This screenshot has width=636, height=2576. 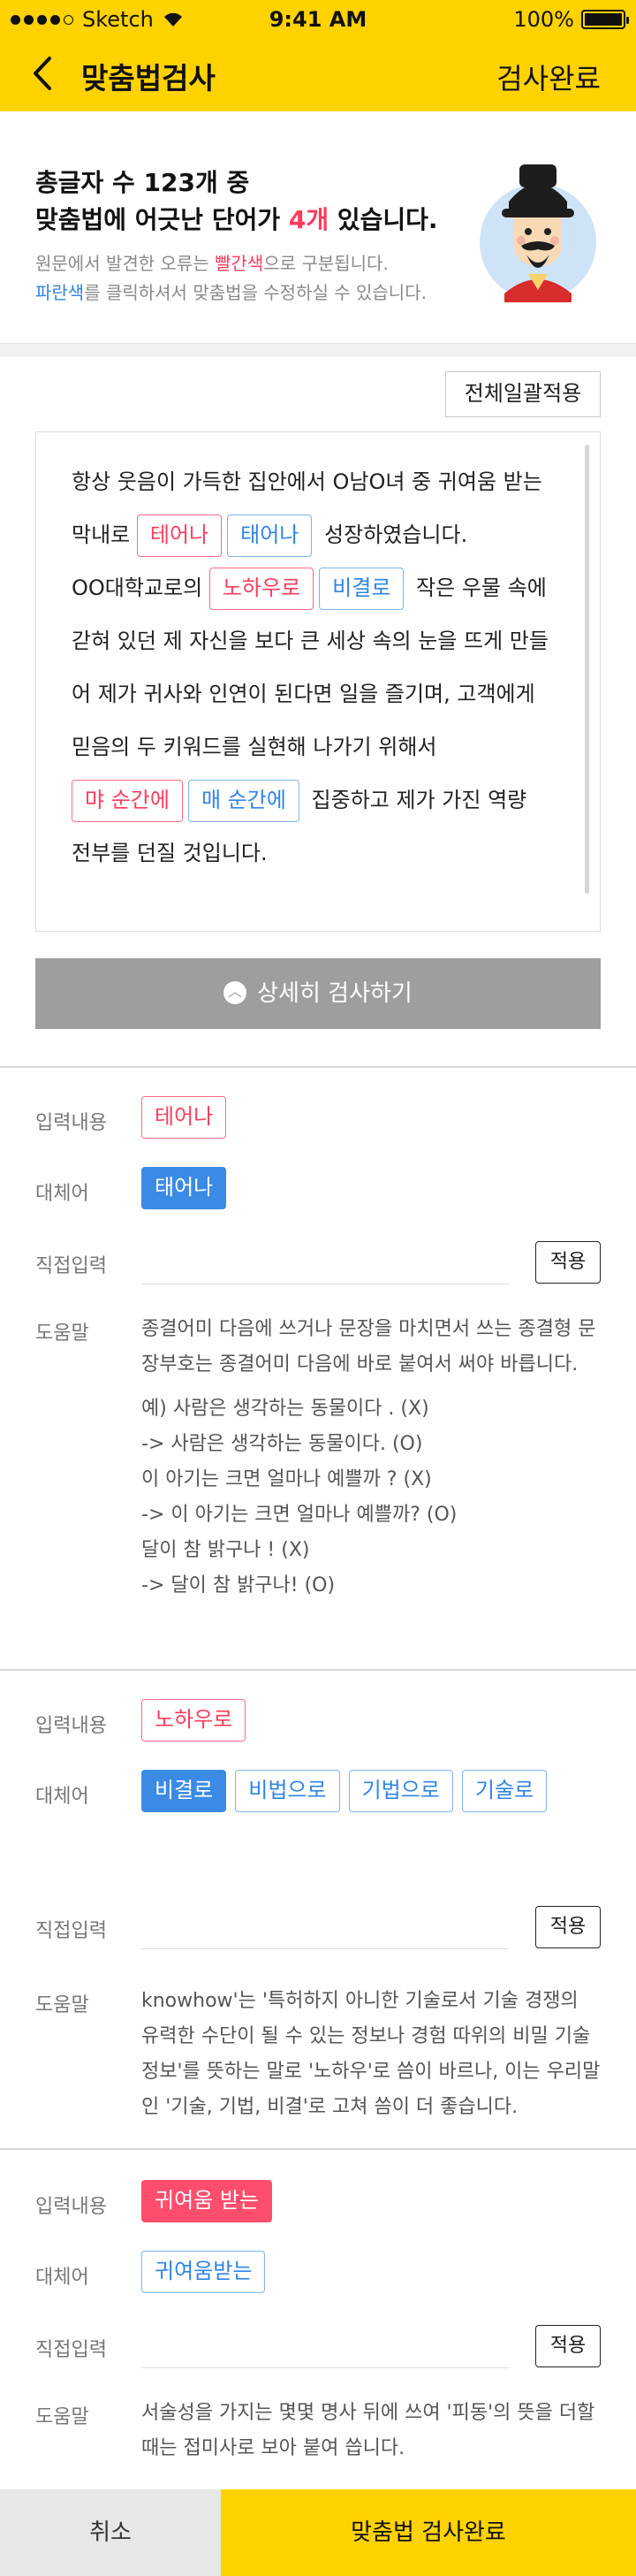 What do you see at coordinates (396, 534) in the screenshot?
I see `text-segment: 성장하였습니다.` at bounding box center [396, 534].